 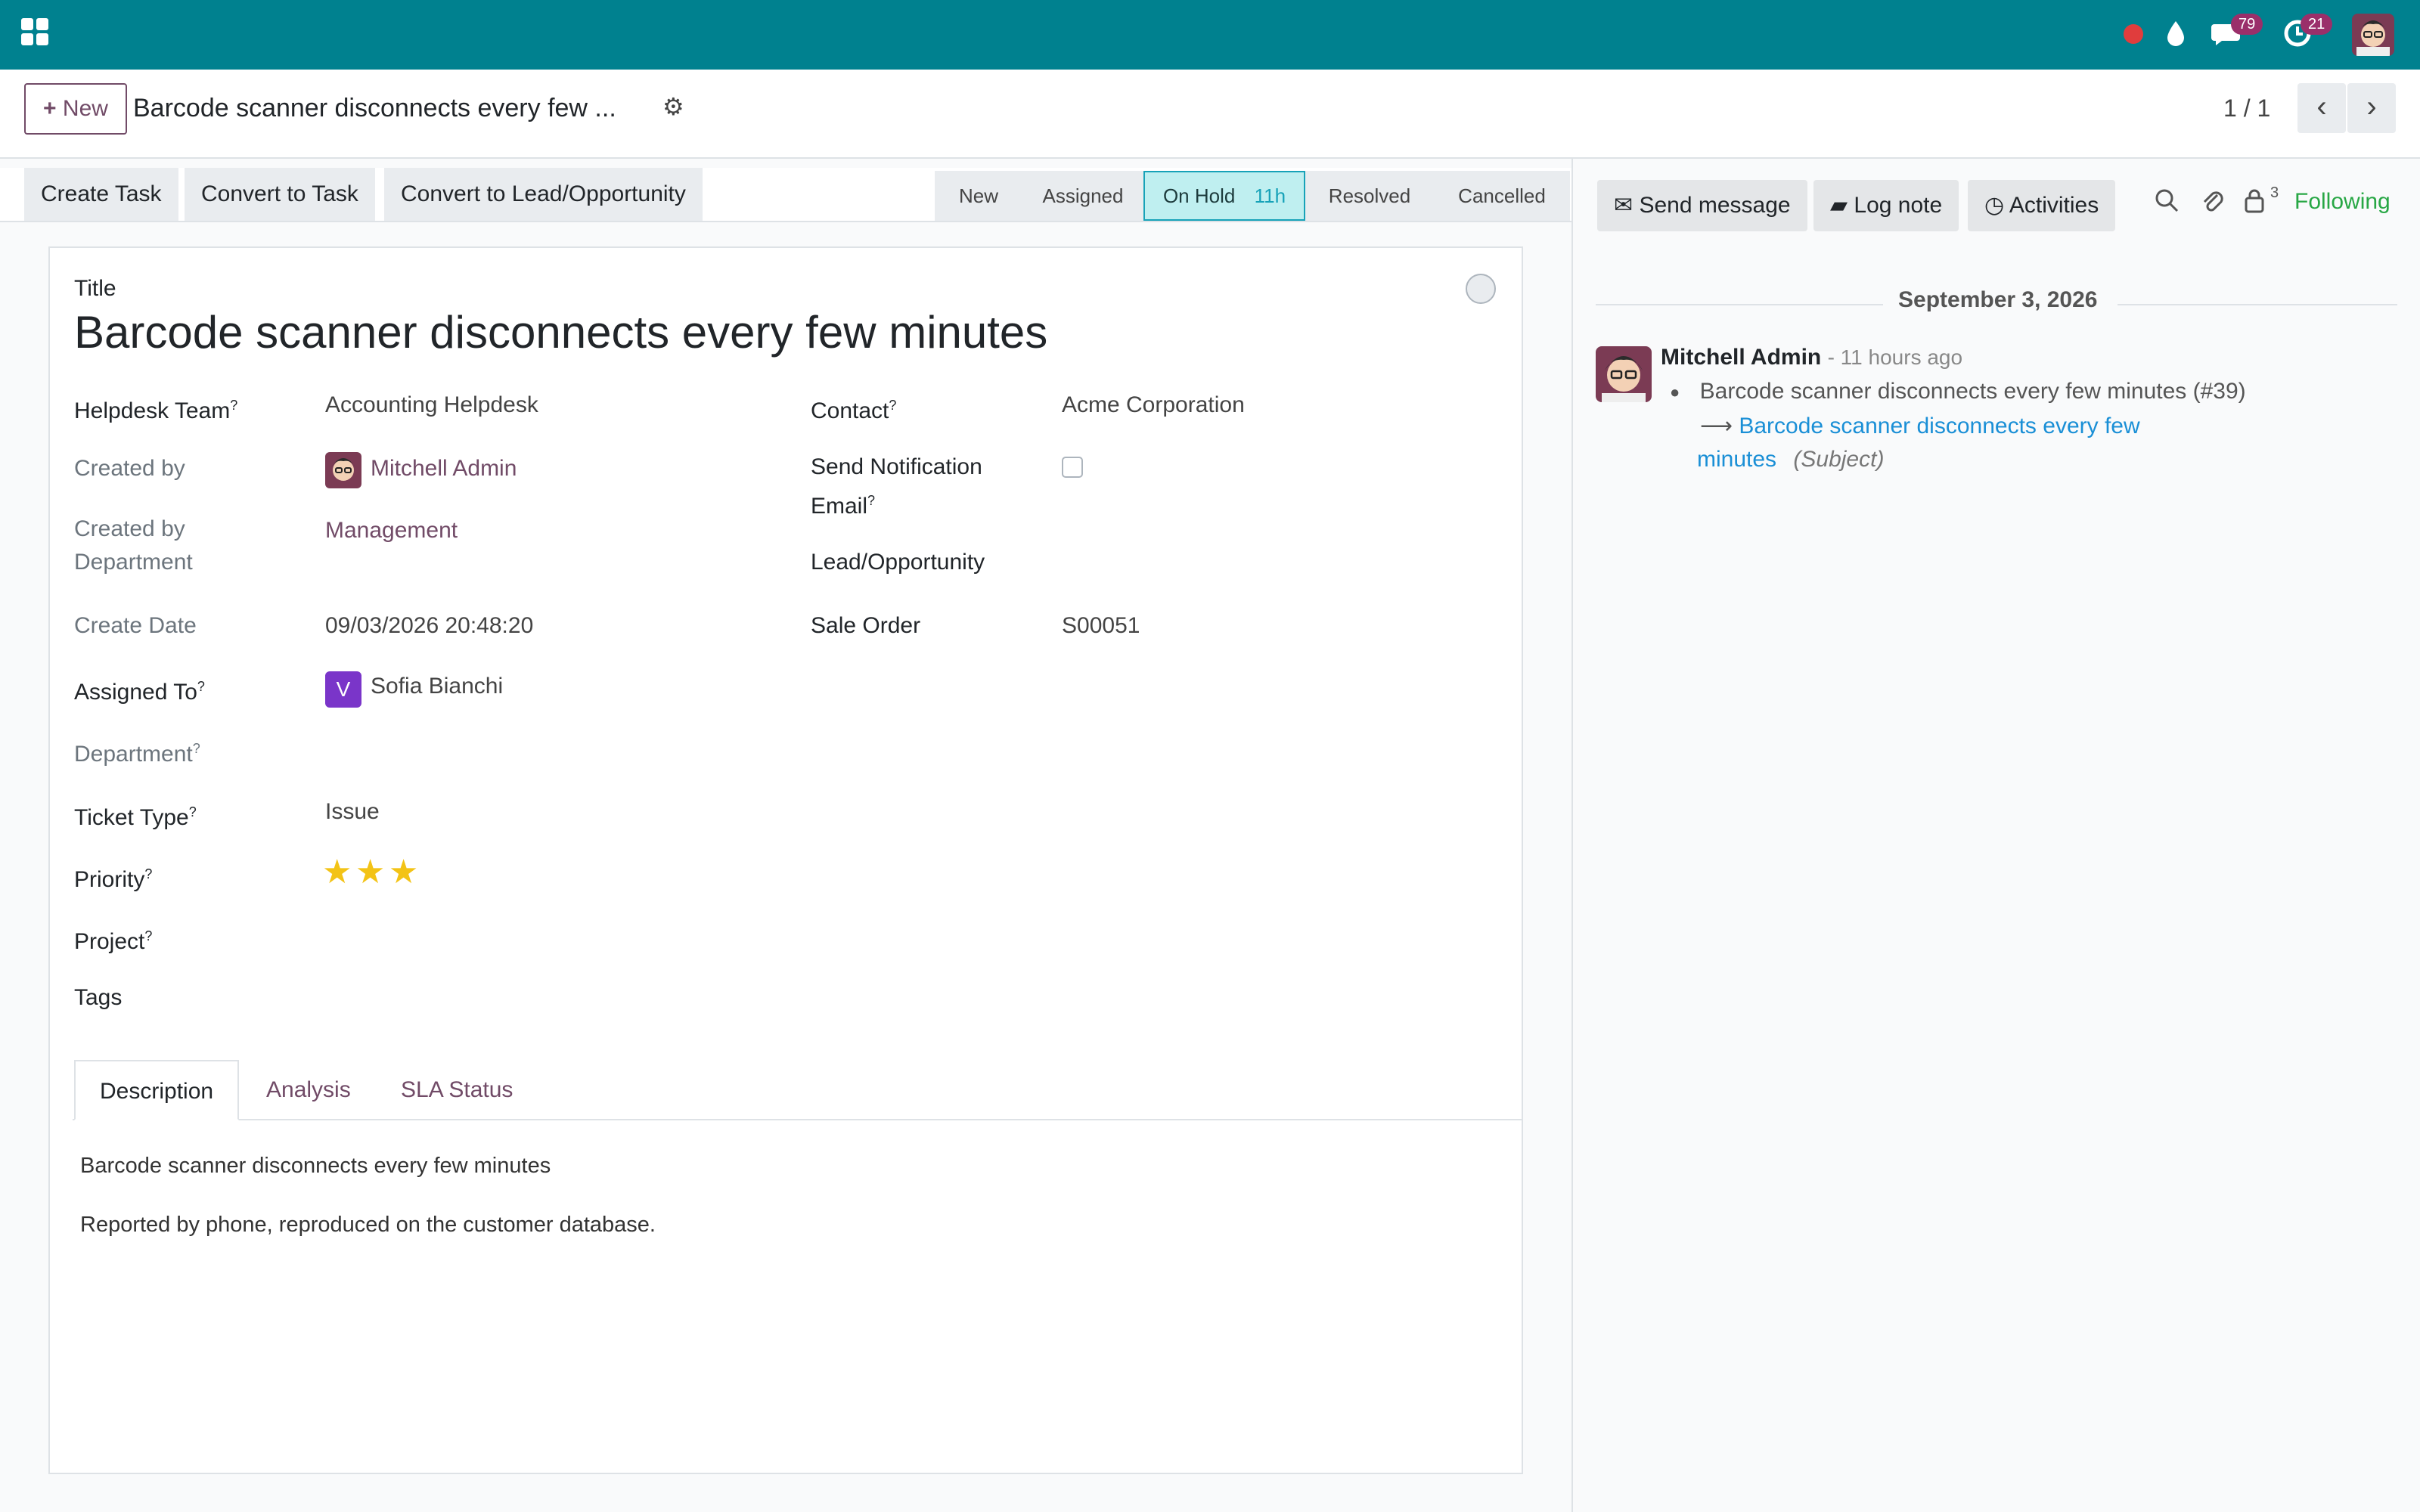 I want to click on kanban-state-button, so click(x=1481, y=289).